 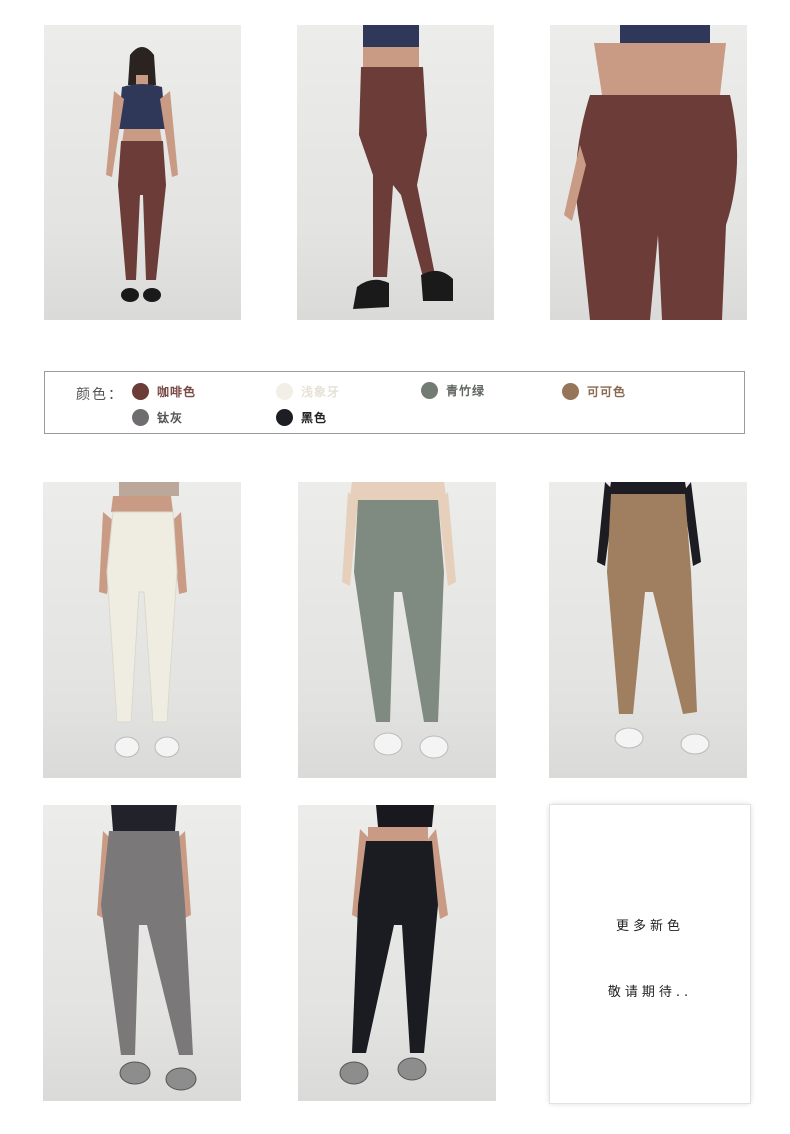 What do you see at coordinates (394, 402) in the screenshot?
I see `color-options-panel: 颜色： 咖啡色 浅象牙 青竹绿 可可色 钛灰 黑色` at bounding box center [394, 402].